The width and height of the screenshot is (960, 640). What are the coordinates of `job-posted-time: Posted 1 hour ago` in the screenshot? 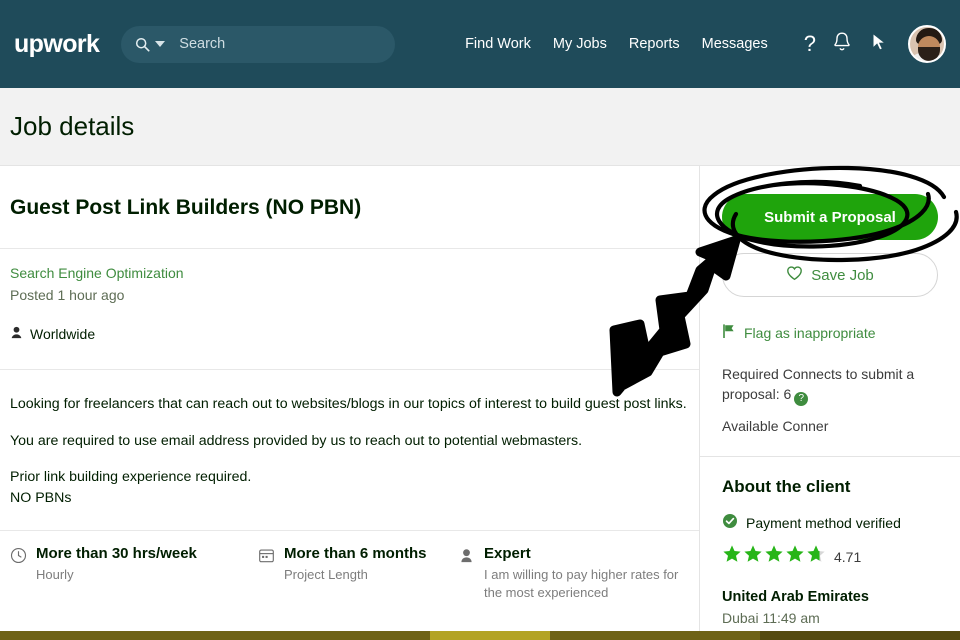 It's located at (67, 295).